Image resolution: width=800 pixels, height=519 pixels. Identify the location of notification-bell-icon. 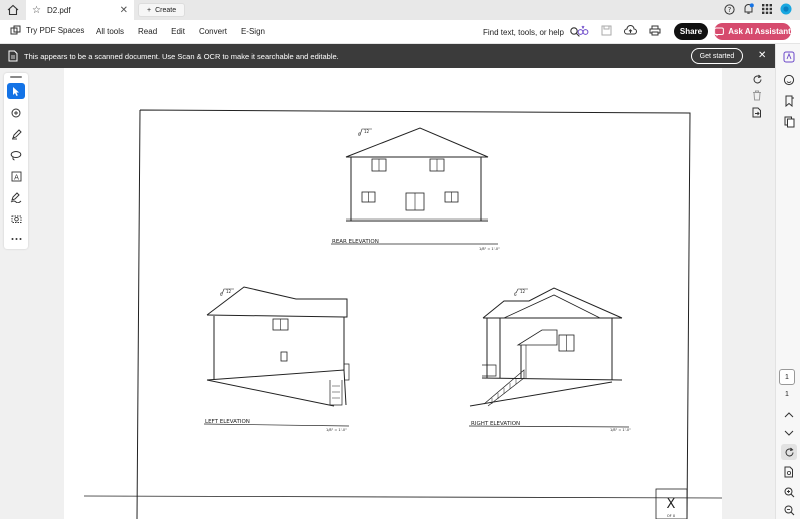
(748, 9).